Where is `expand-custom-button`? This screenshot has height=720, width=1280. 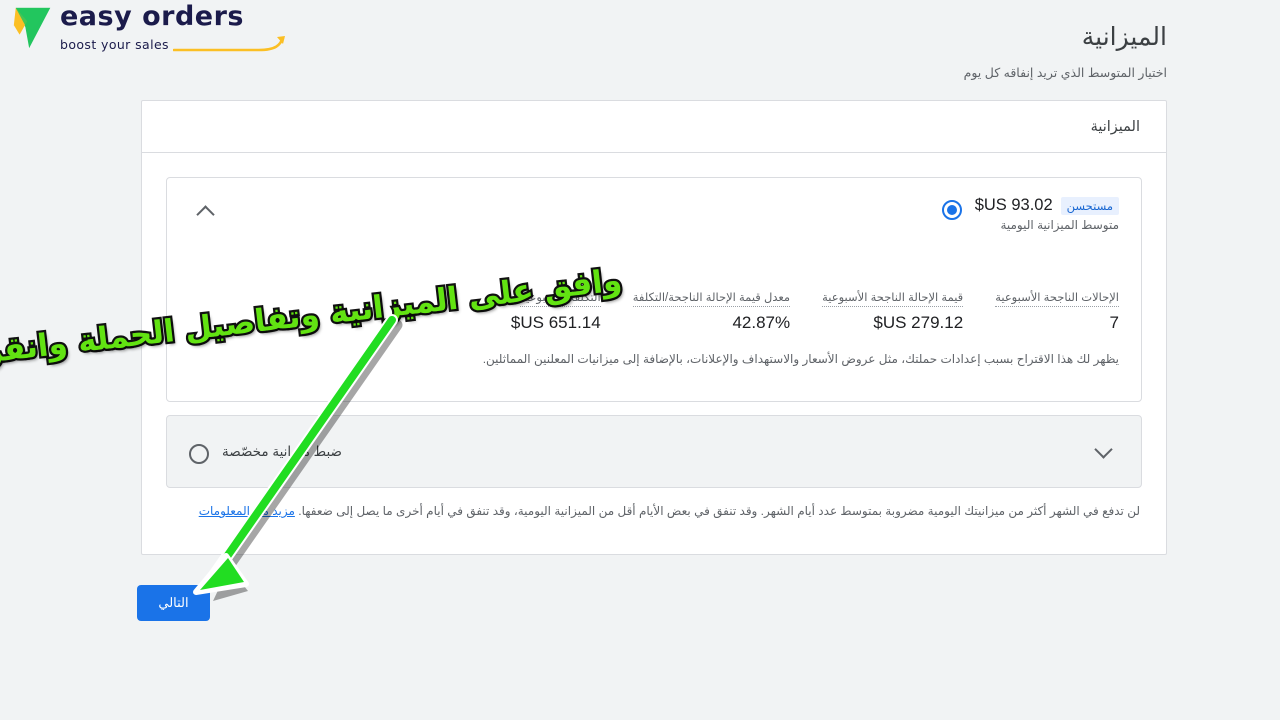 expand-custom-button is located at coordinates (1103, 452).